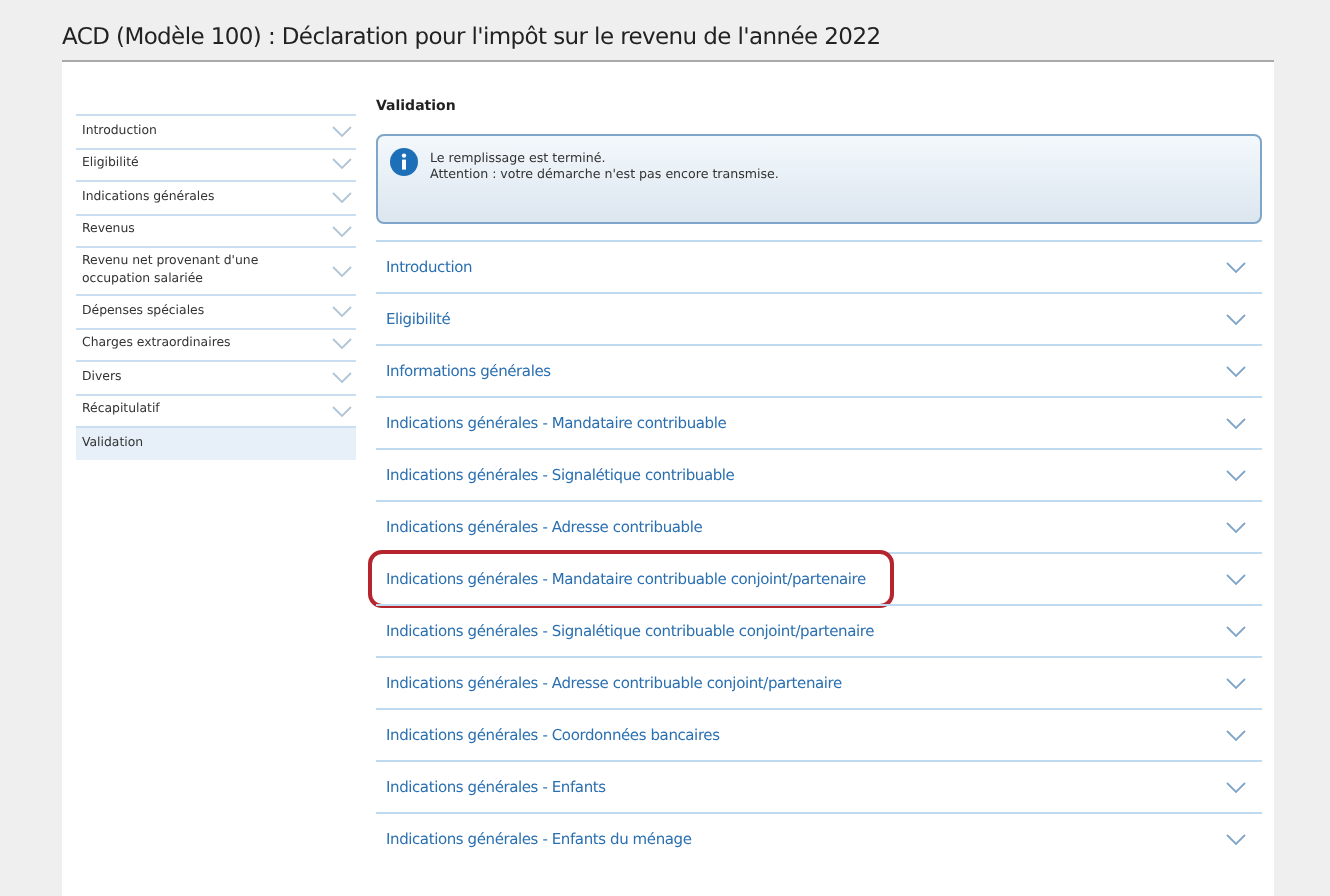 Image resolution: width=1330 pixels, height=896 pixels. What do you see at coordinates (404, 162) in the screenshot?
I see `info-icon` at bounding box center [404, 162].